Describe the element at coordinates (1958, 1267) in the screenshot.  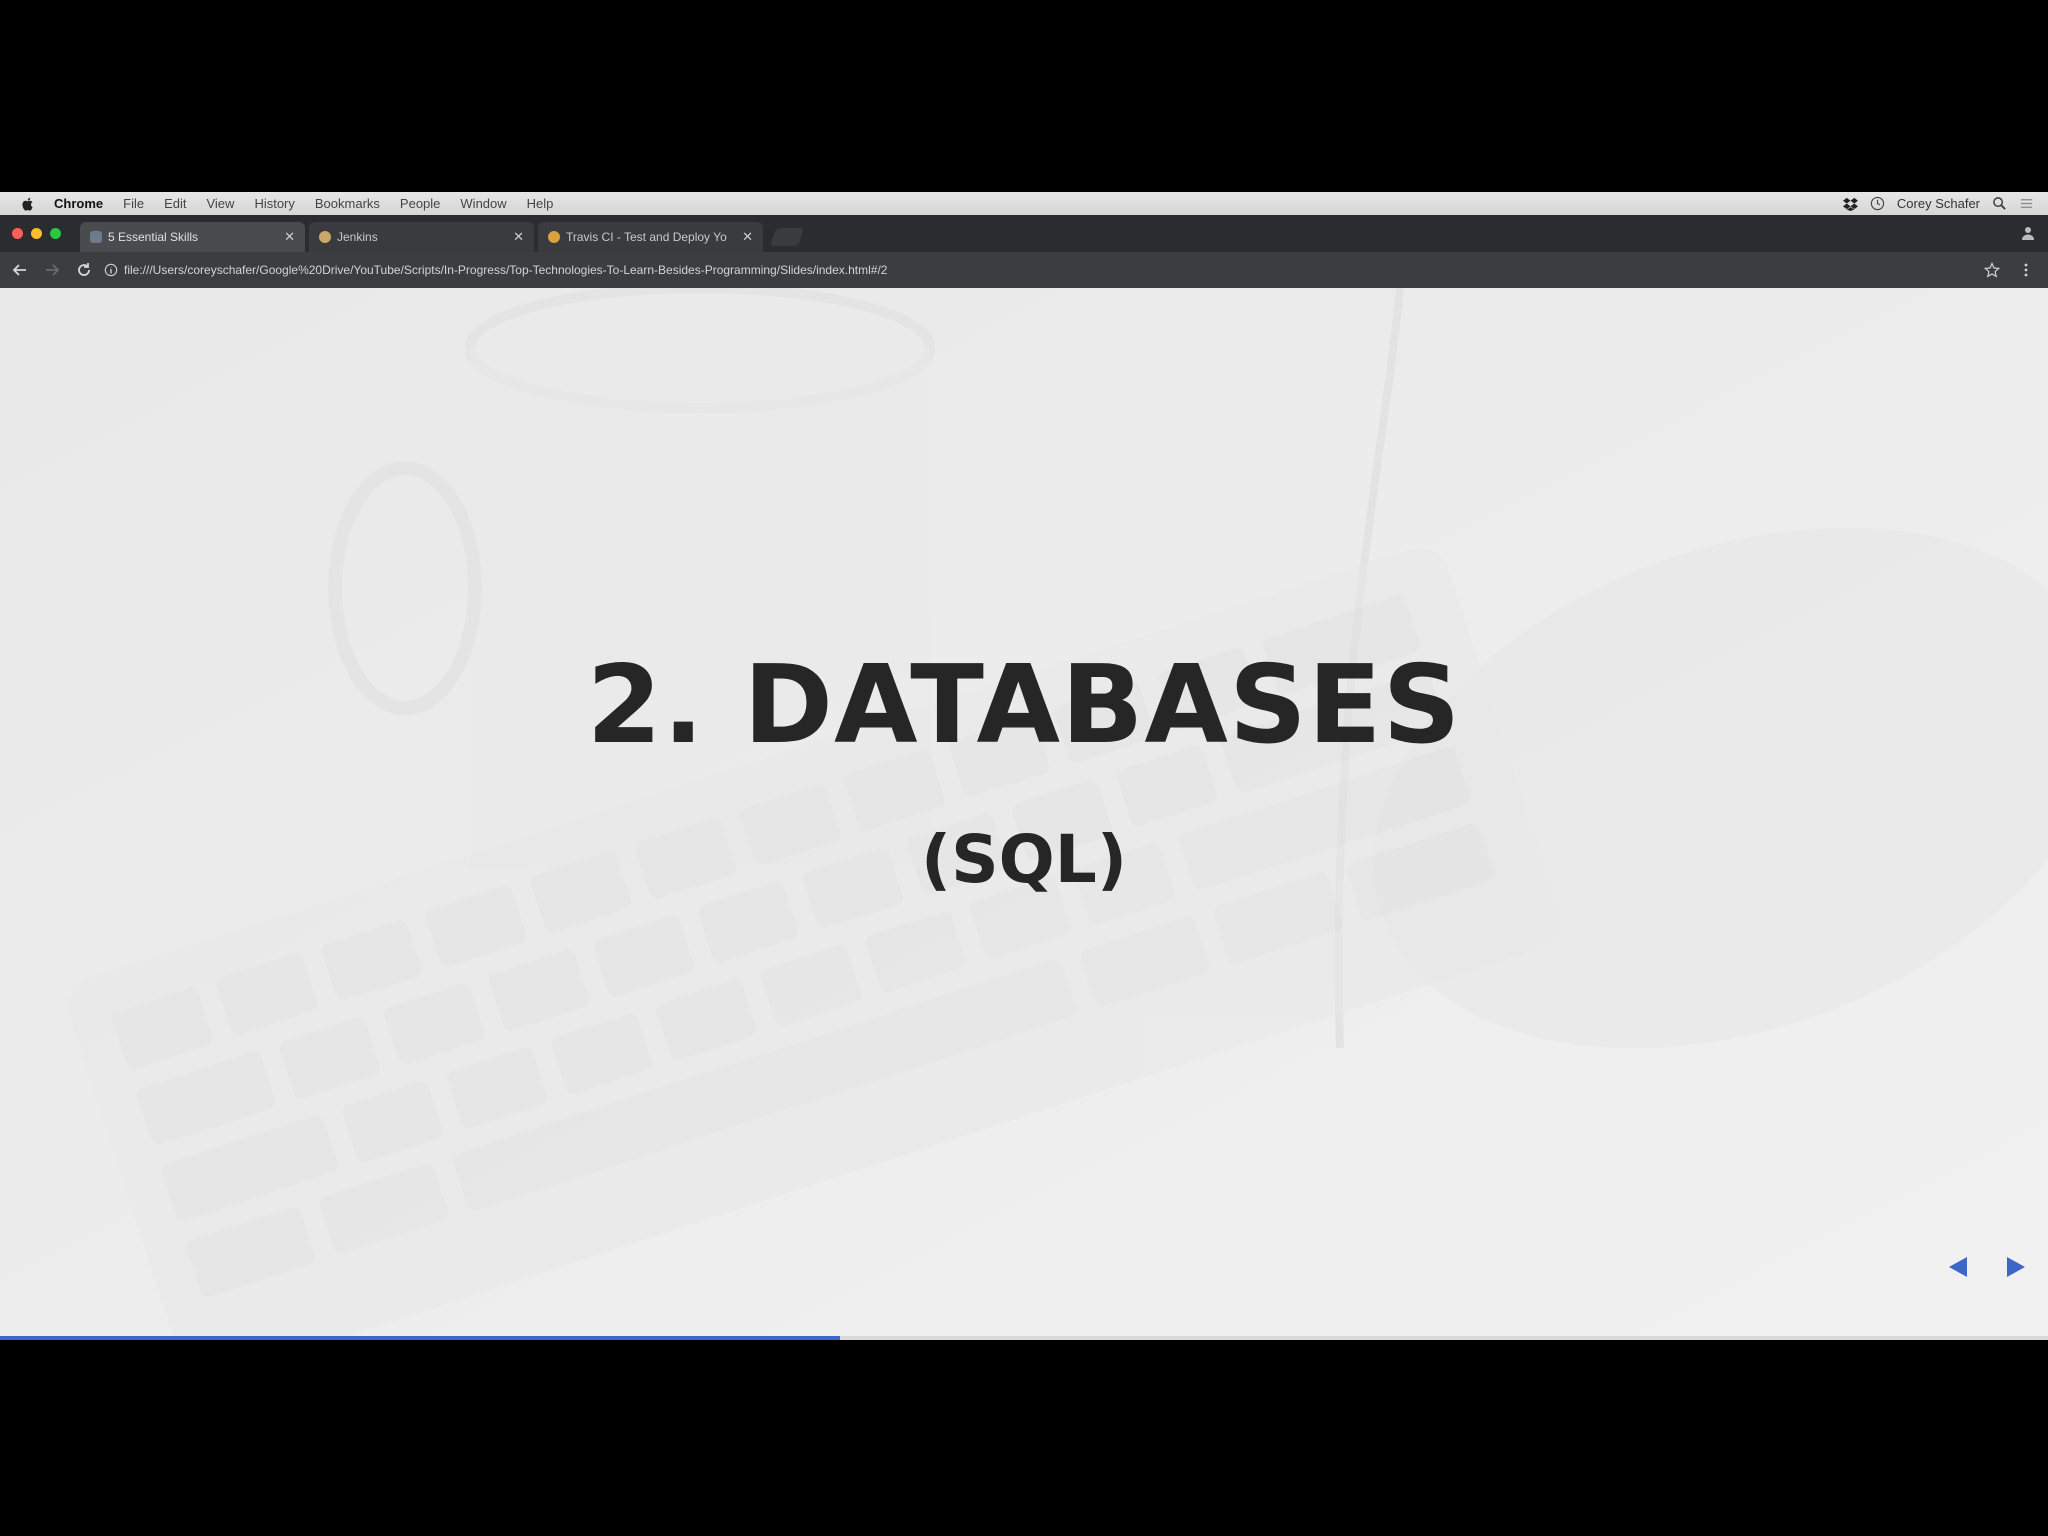
I see `previous-slide-arrow-icon` at that location.